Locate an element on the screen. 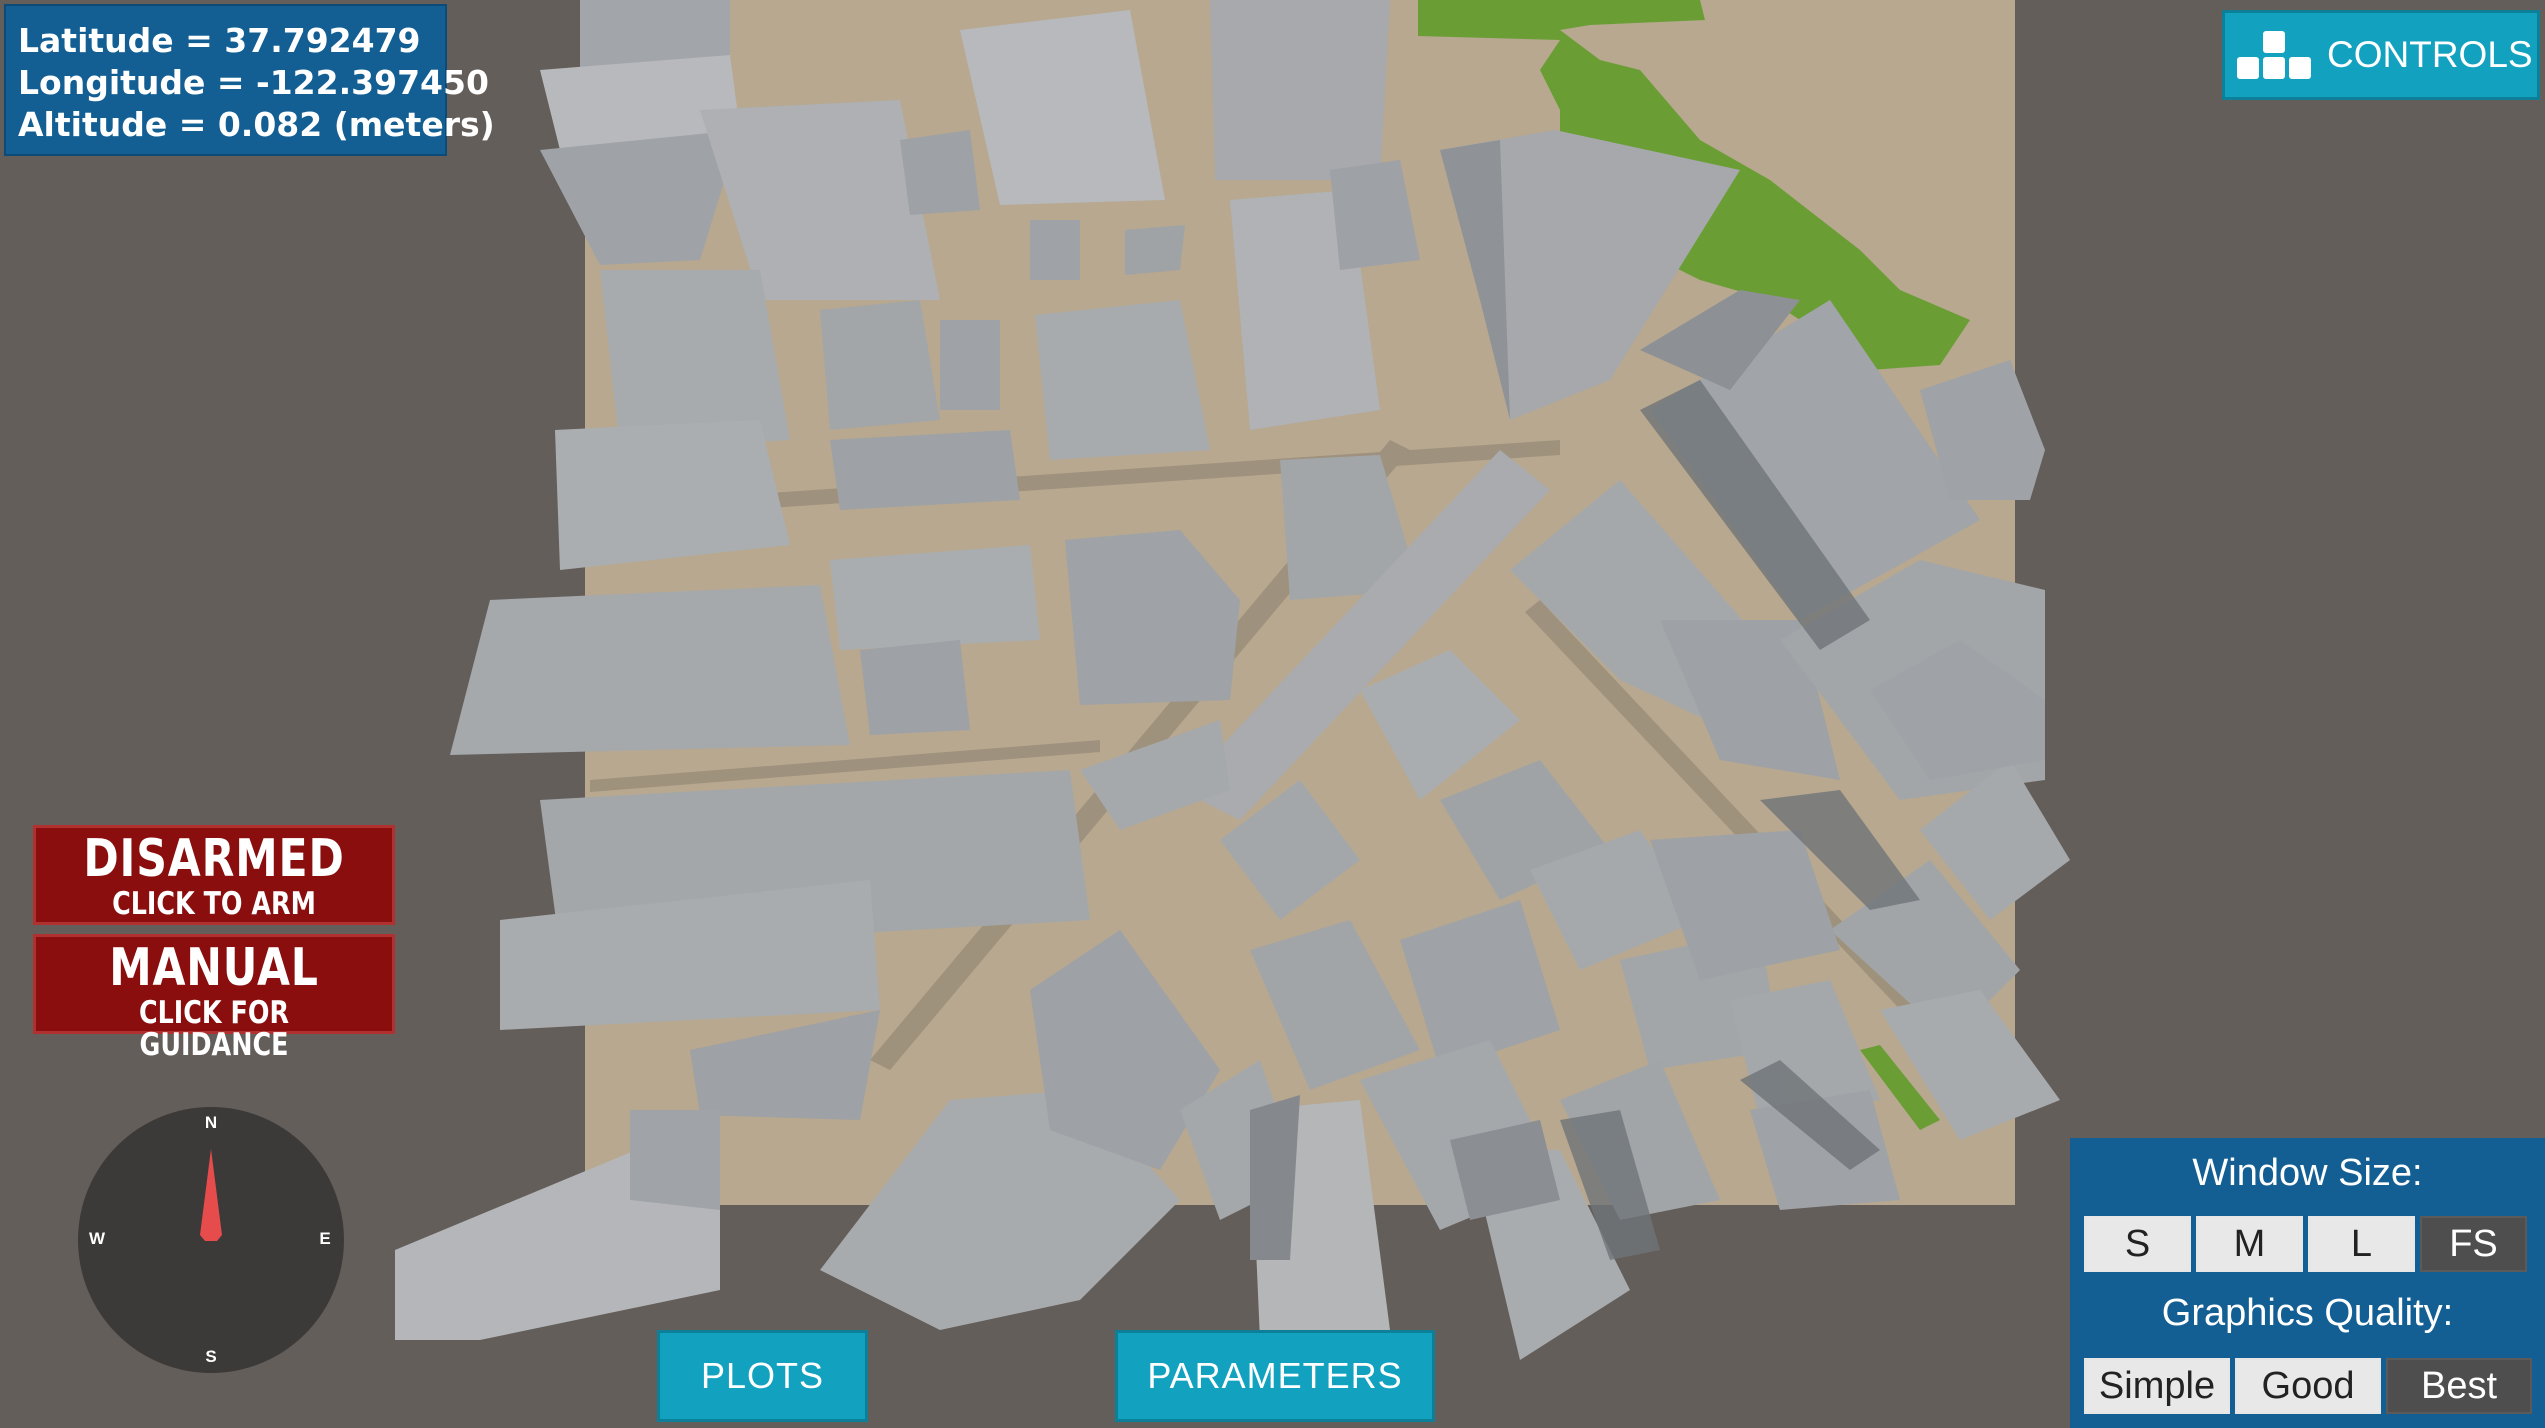  window-size-fs-label: FS is located at coordinates (2473, 1243).